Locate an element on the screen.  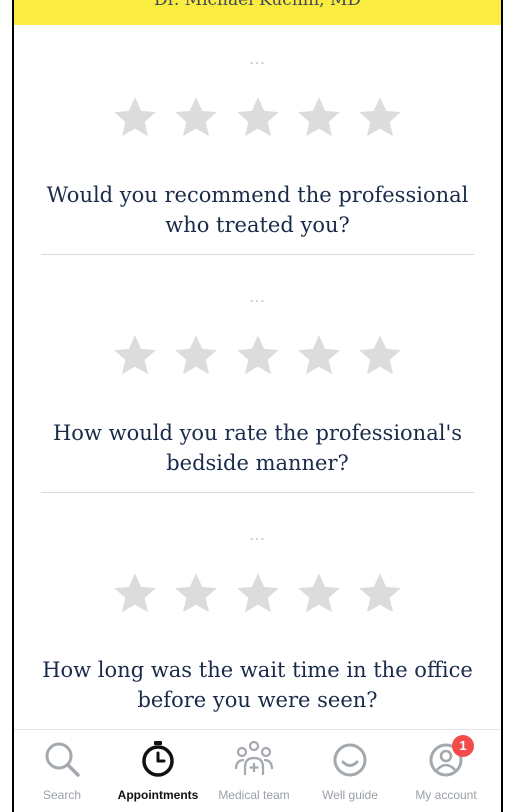
nav-item-medical-team: Medical team is located at coordinates (254, 771).